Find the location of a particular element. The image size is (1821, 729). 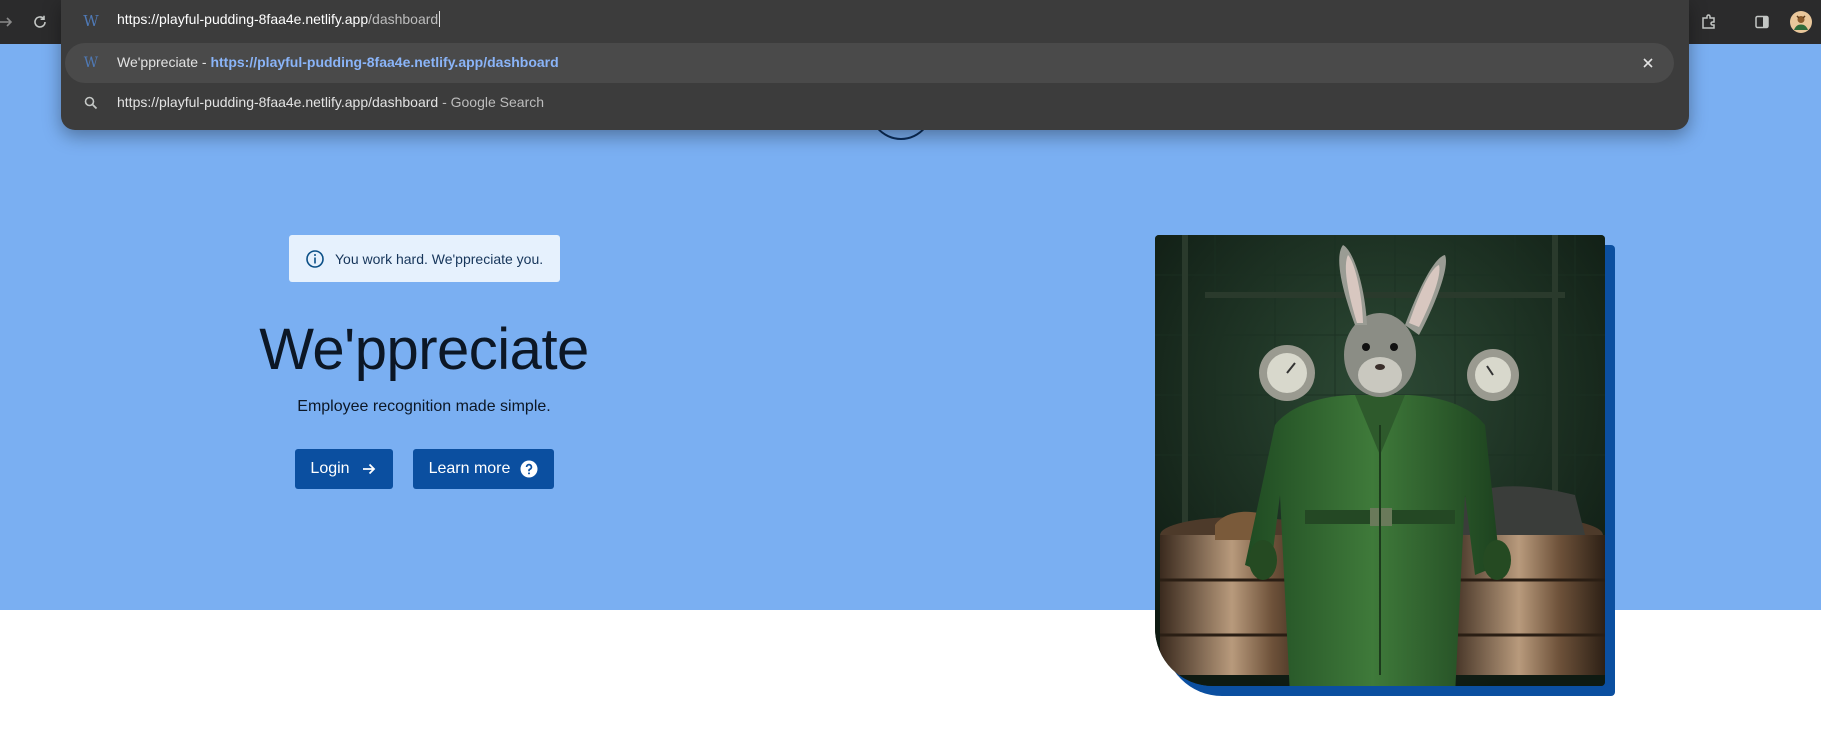

close-icon is located at coordinates (1648, 63).